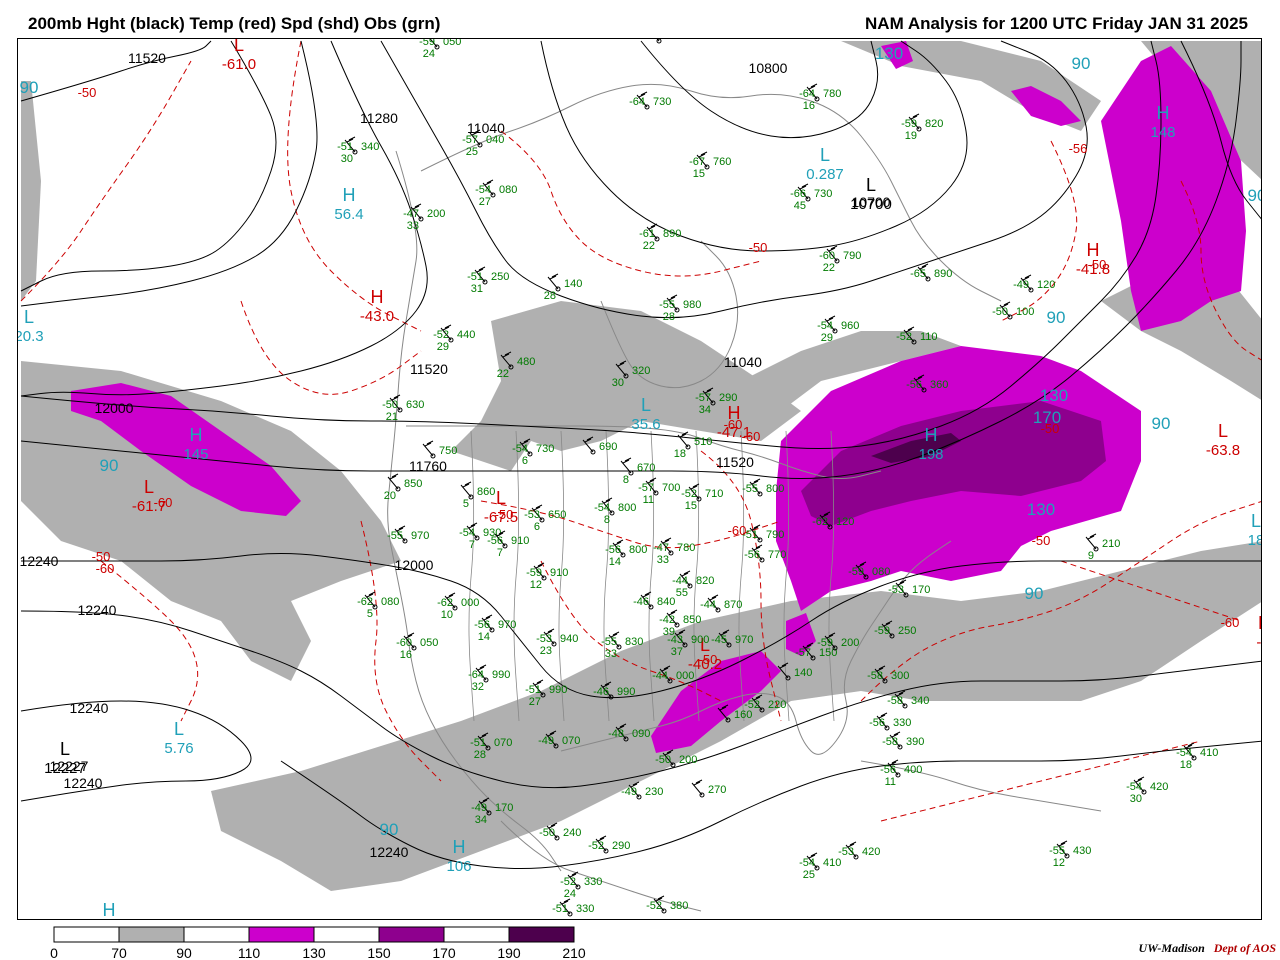 This screenshot has width=1280, height=960. Describe the element at coordinates (671, 488) in the screenshot. I see `obs-height: 700` at that location.